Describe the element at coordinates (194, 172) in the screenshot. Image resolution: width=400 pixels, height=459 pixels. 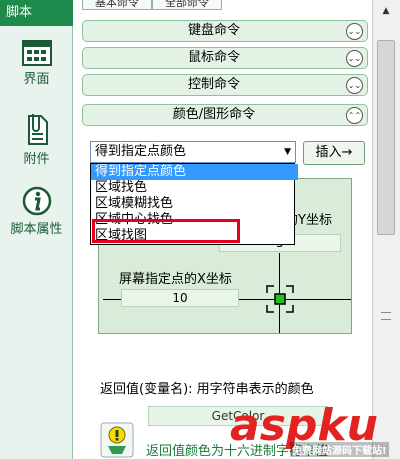
I see `dropdown-option-get-point-color: 得到指定点颜色` at that location.